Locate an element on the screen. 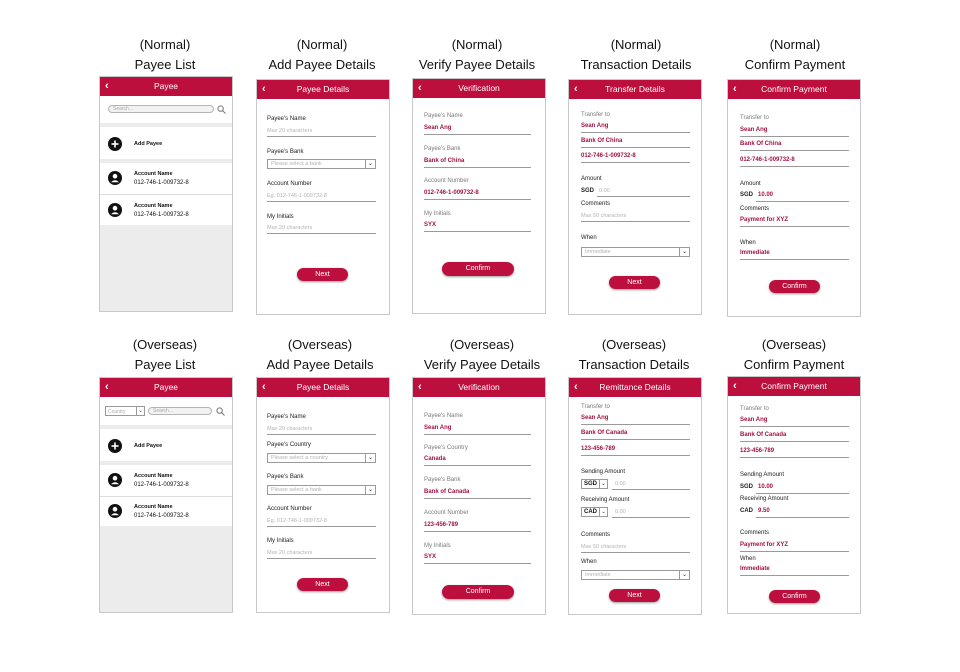 This screenshot has height=672, width=960. caption-overseas-transaction: (Overseas) Transaction Details is located at coordinates (634, 355).